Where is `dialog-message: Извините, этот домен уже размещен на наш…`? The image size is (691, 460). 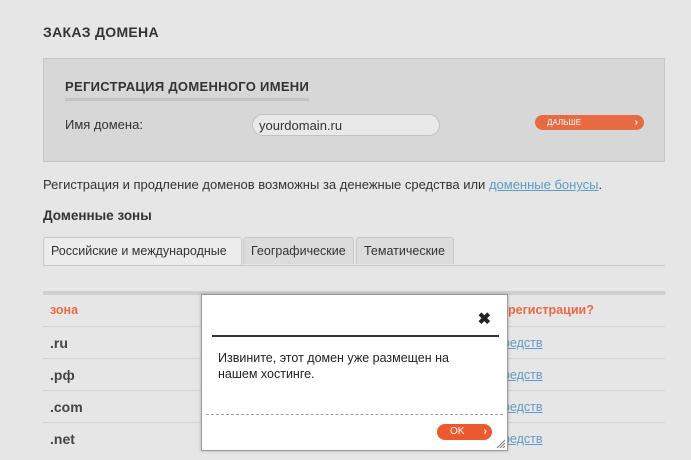 dialog-message: Извините, этот домен уже размещен на наш… is located at coordinates (333, 366).